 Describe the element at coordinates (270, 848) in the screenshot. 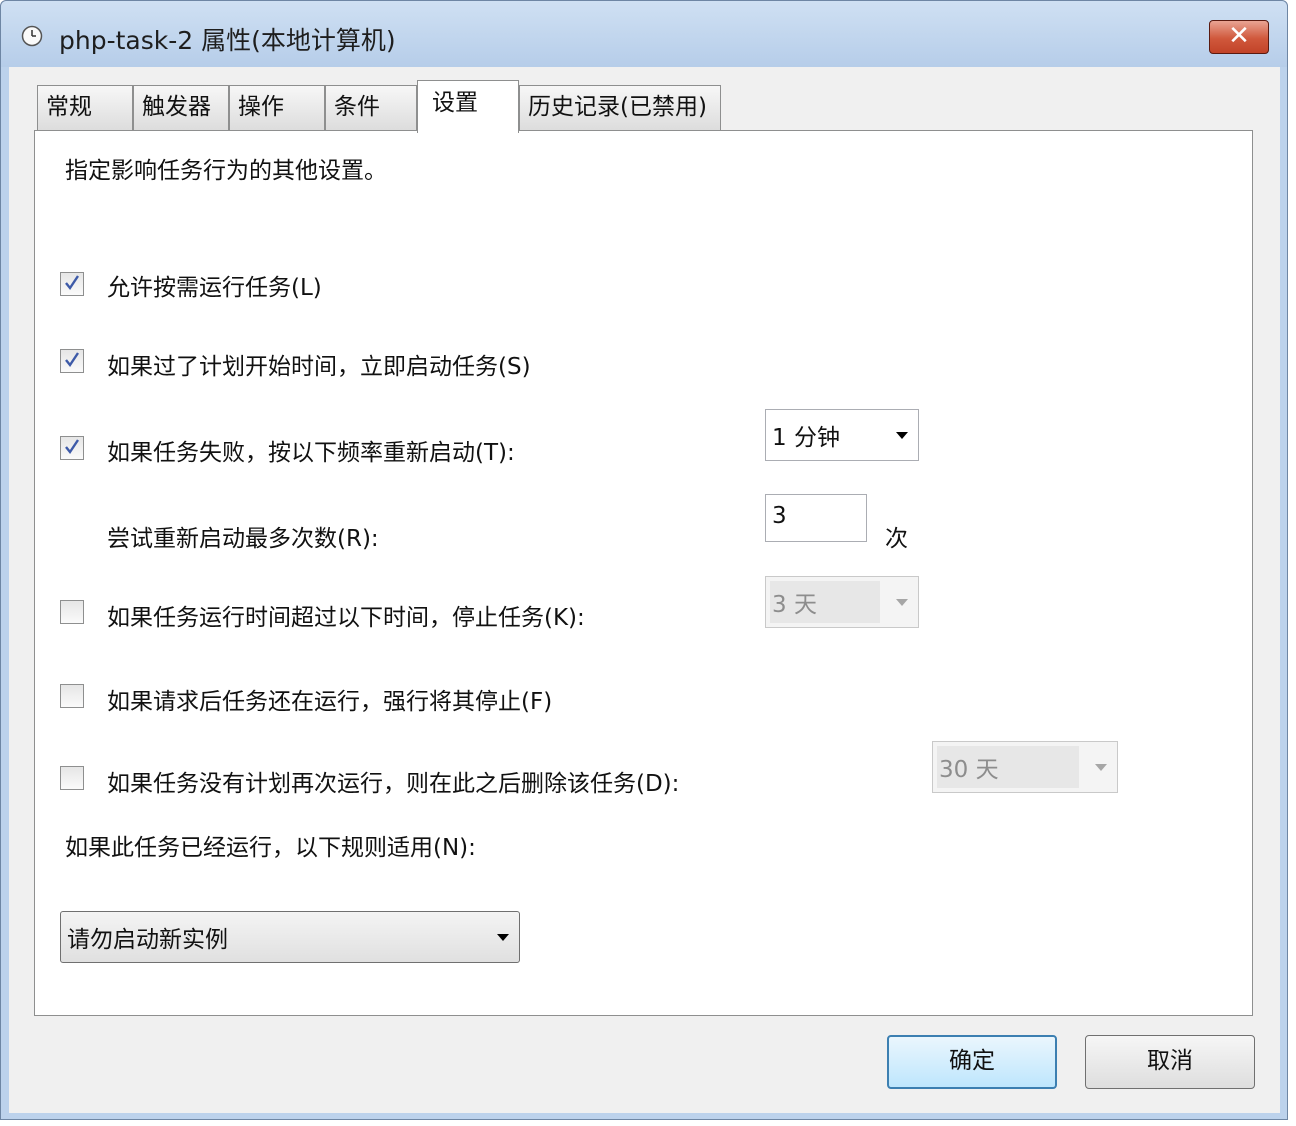

I see `running-rule-label: 如果此任务已经运行，以下规则适用(N):` at that location.